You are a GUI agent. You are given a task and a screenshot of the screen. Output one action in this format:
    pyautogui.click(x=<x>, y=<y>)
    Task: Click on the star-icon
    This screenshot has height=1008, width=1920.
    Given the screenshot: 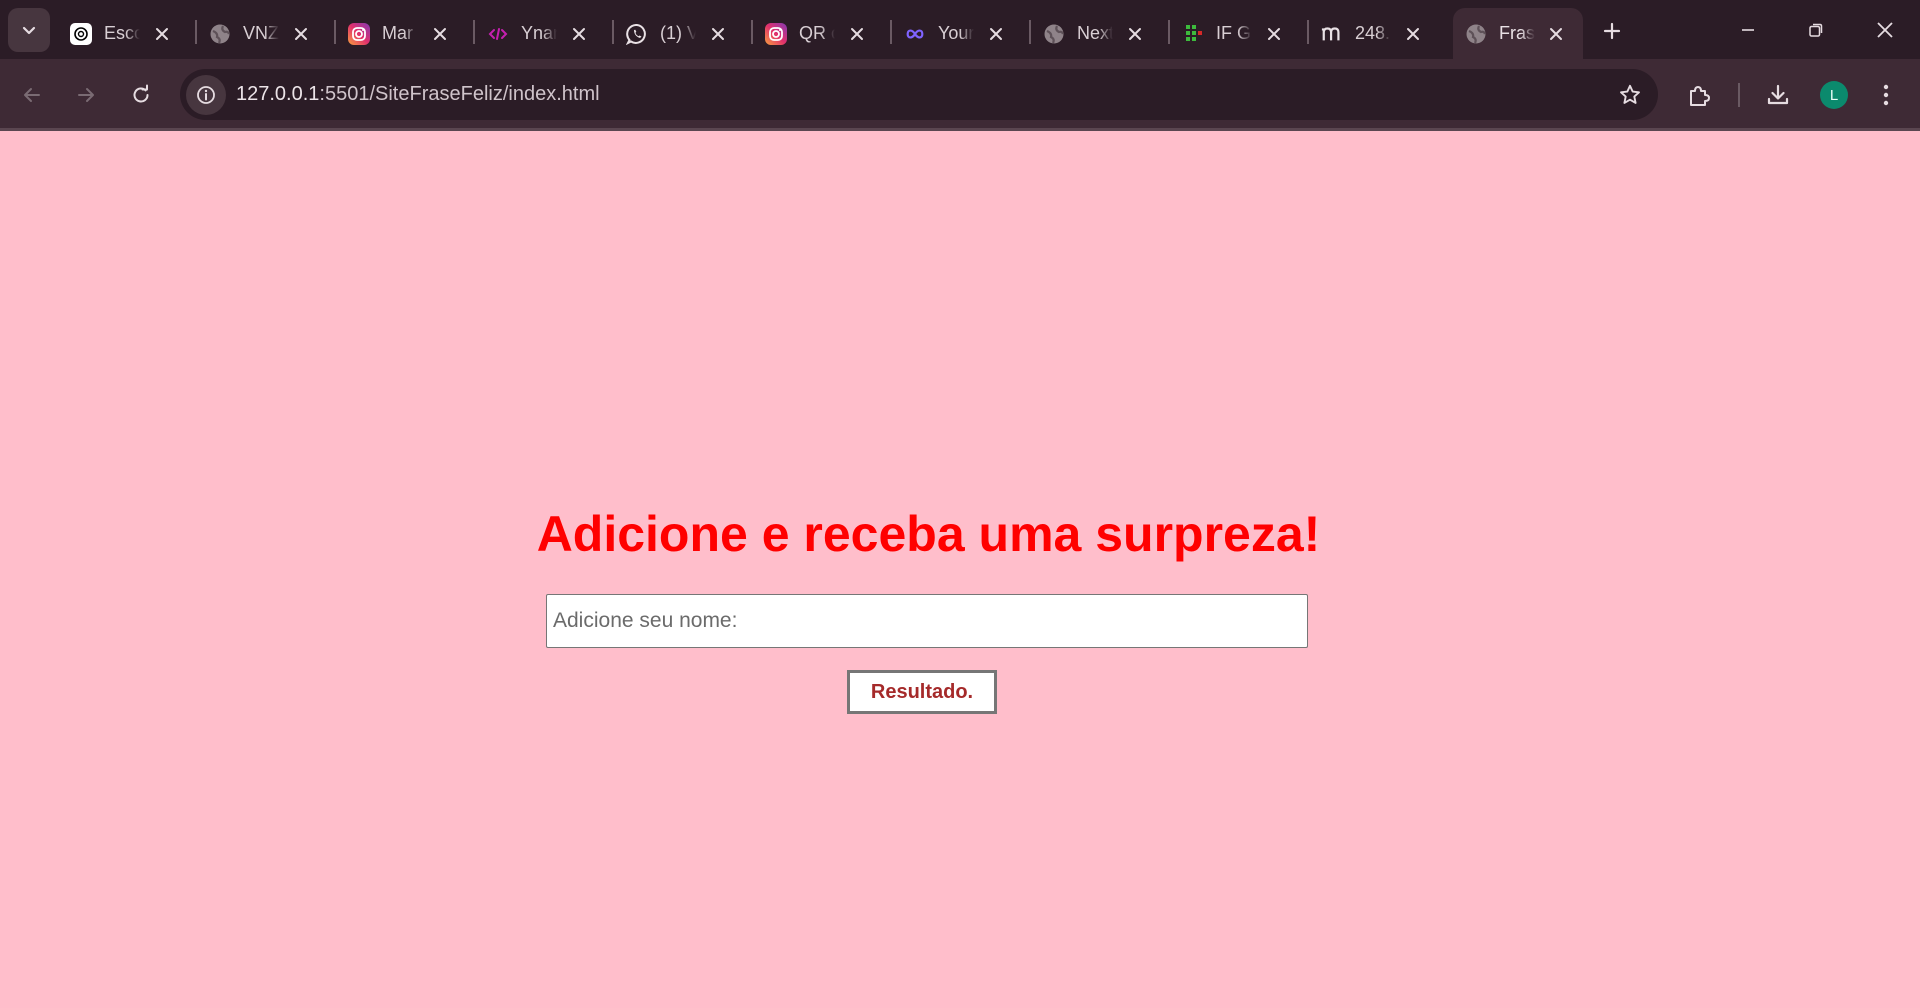 What is the action you would take?
    pyautogui.click(x=1630, y=94)
    